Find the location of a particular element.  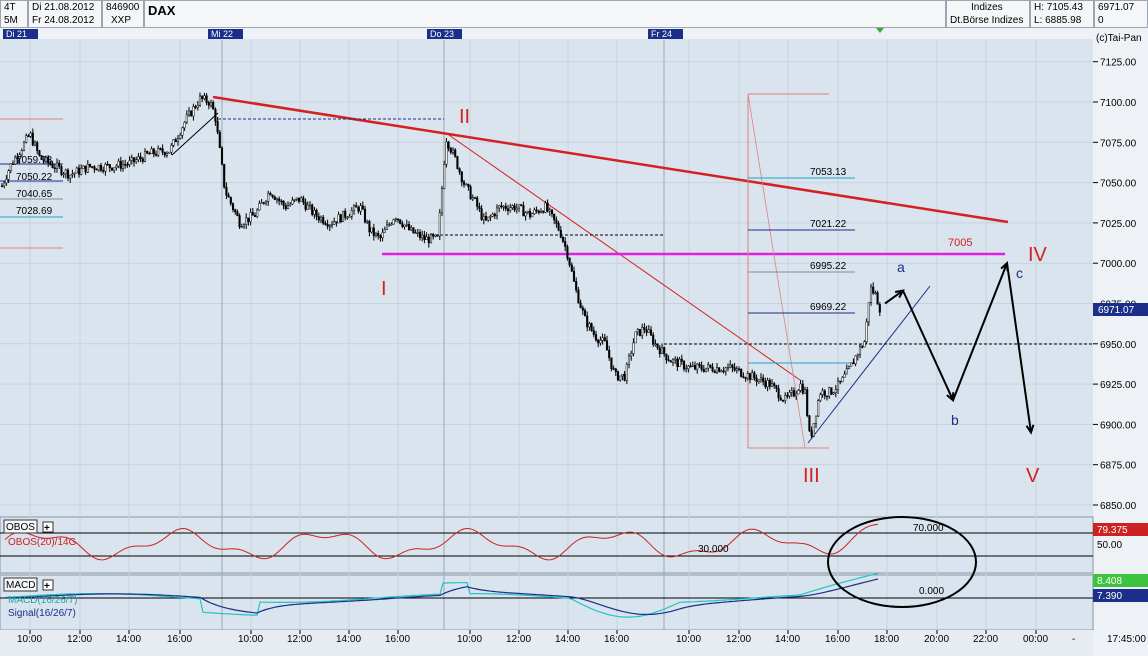

left-level-label-4: 7028.69 is located at coordinates (34, 211).